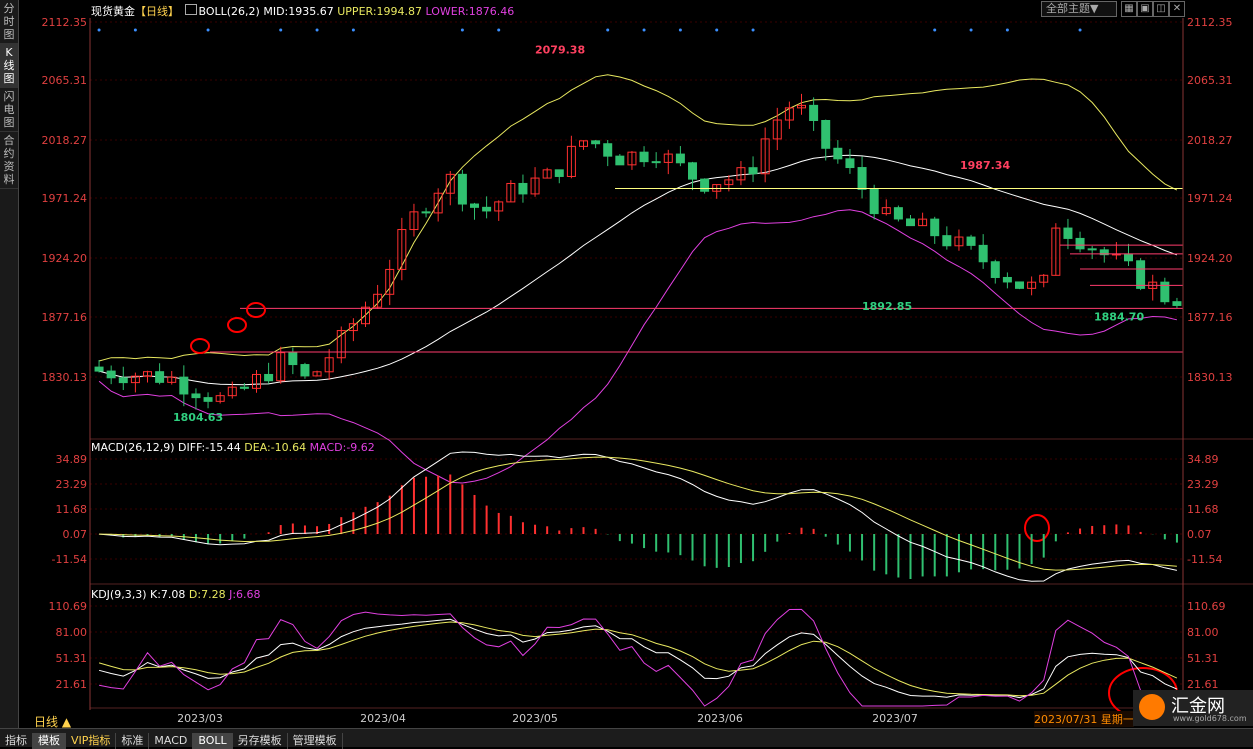 This screenshot has width=1253, height=749. I want to click on y-tick-label-right: 0.07, so click(1199, 534).